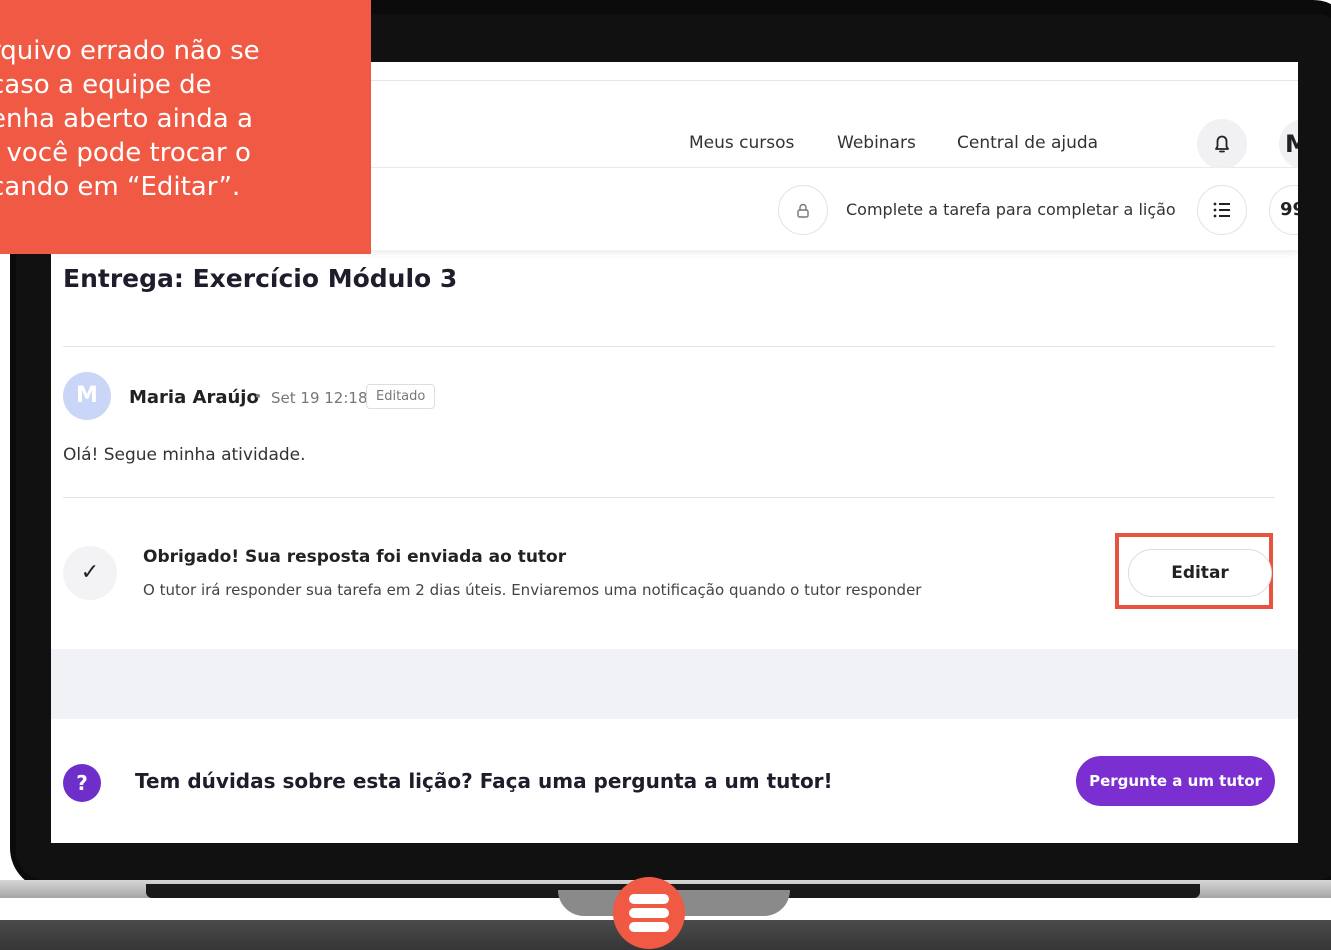  What do you see at coordinates (1011, 209) in the screenshot?
I see `task-status-text: Complete a tarefa para completar a lição` at bounding box center [1011, 209].